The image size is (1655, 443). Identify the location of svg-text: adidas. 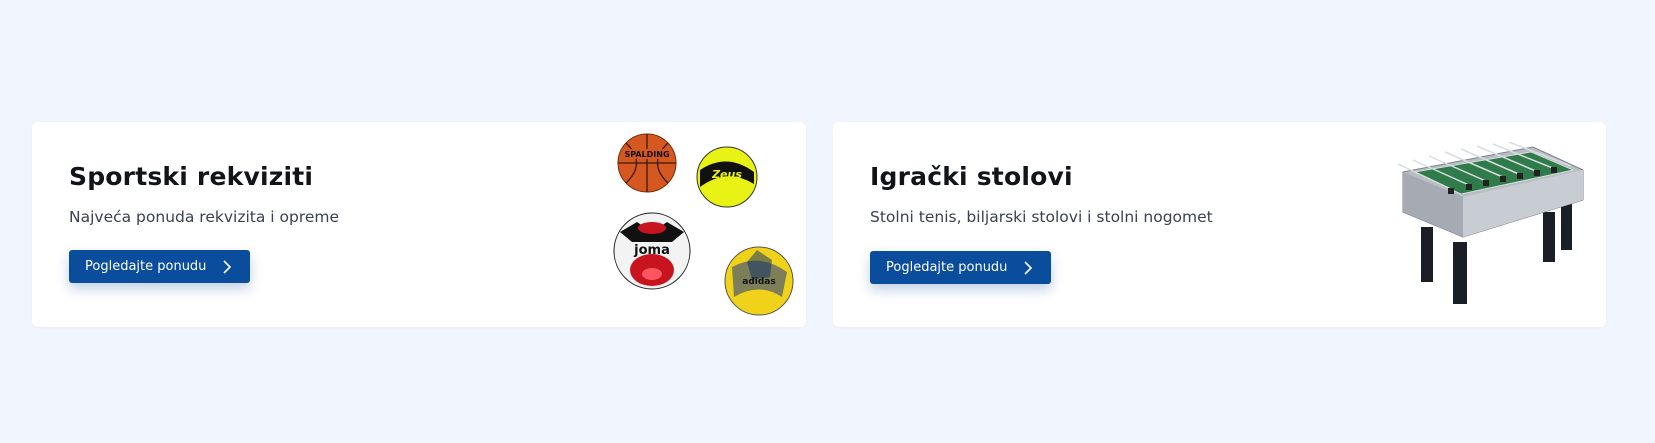
(758, 282).